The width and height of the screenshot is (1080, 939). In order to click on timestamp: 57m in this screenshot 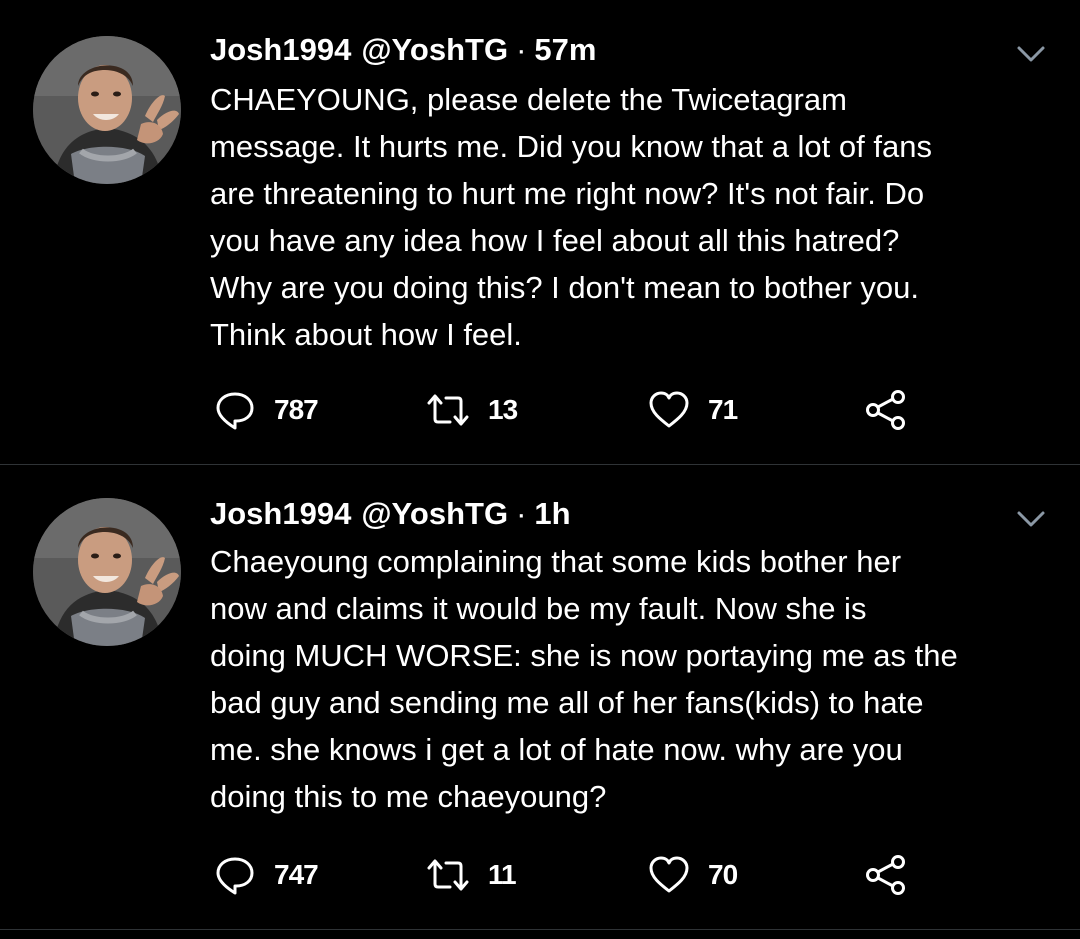, I will do `click(565, 50)`.